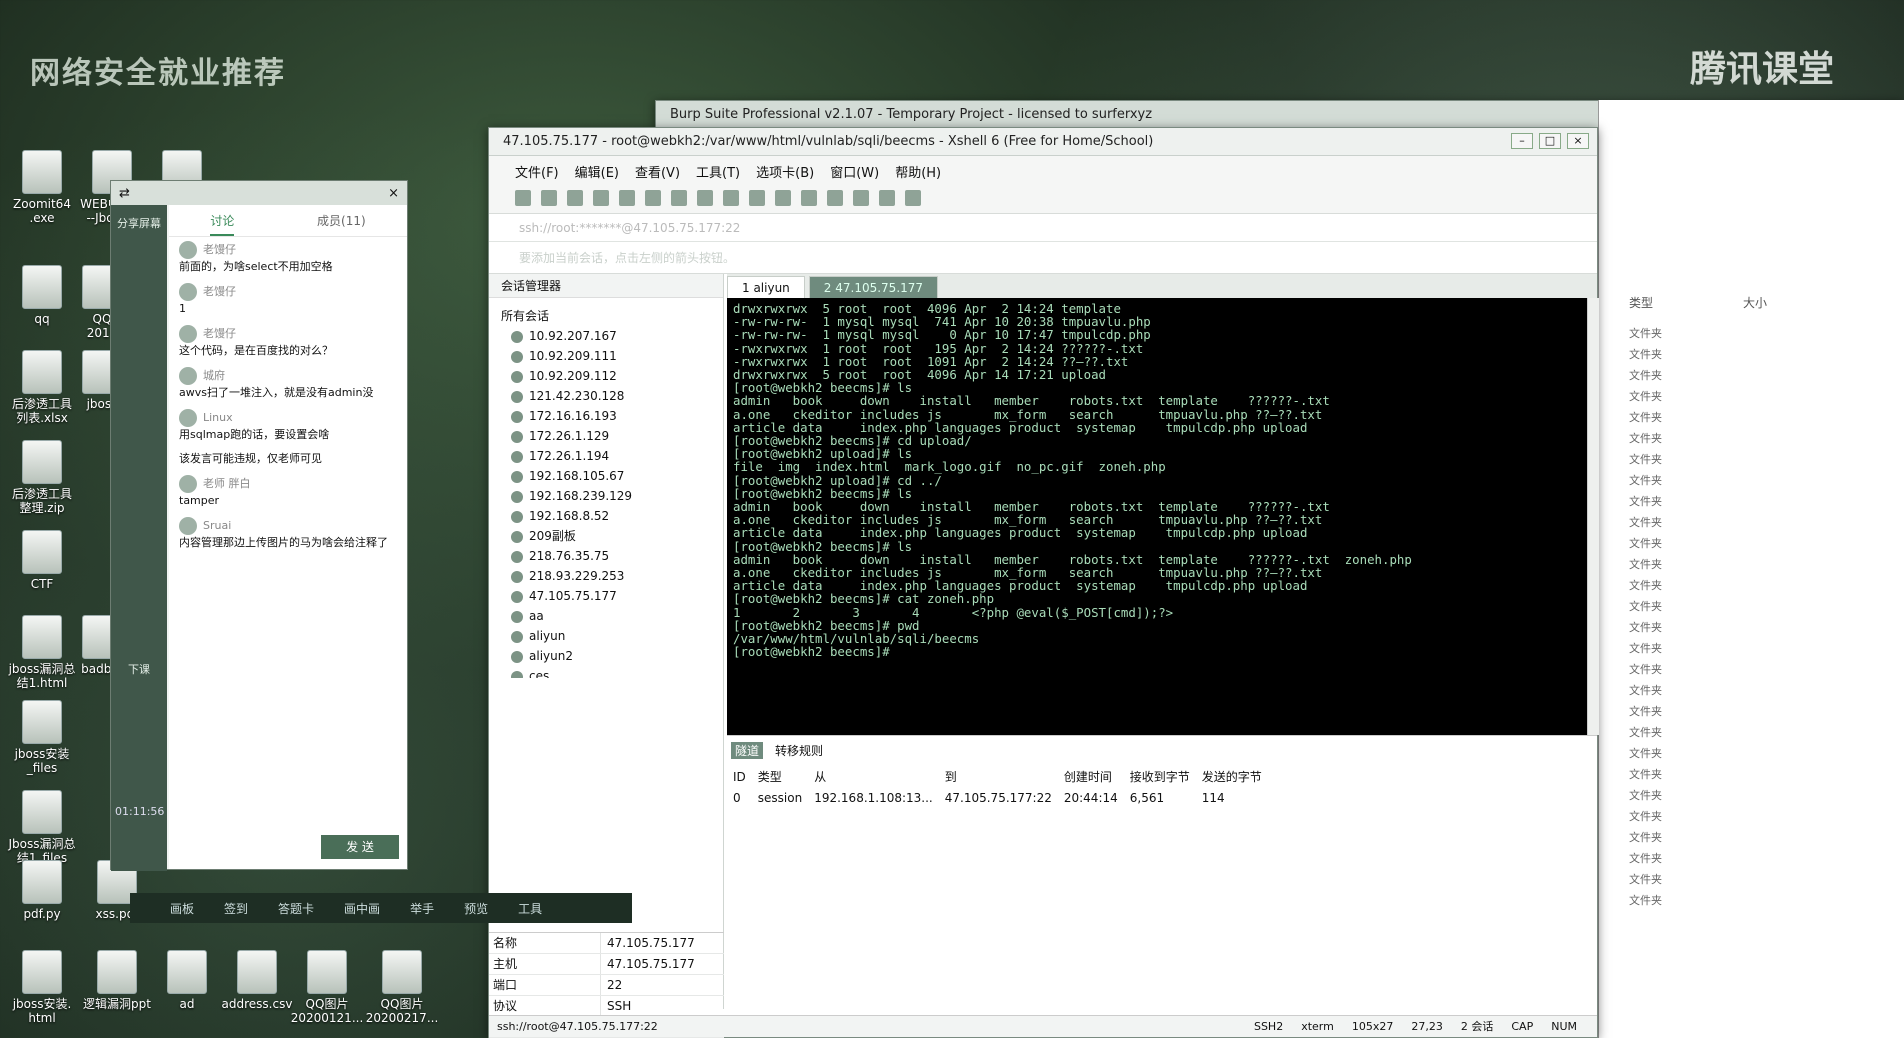 This screenshot has width=1904, height=1038. What do you see at coordinates (747, 750) in the screenshot?
I see `tab-tunnel: 隧道` at bounding box center [747, 750].